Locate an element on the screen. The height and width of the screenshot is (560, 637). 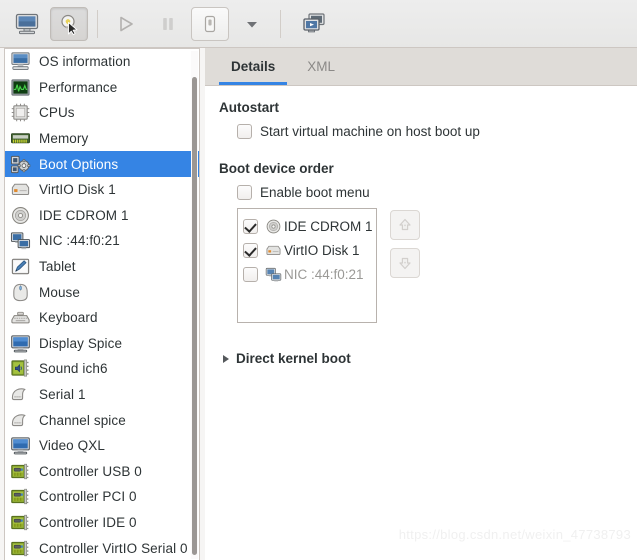
performance-graph-icon is located at coordinates (20, 87).